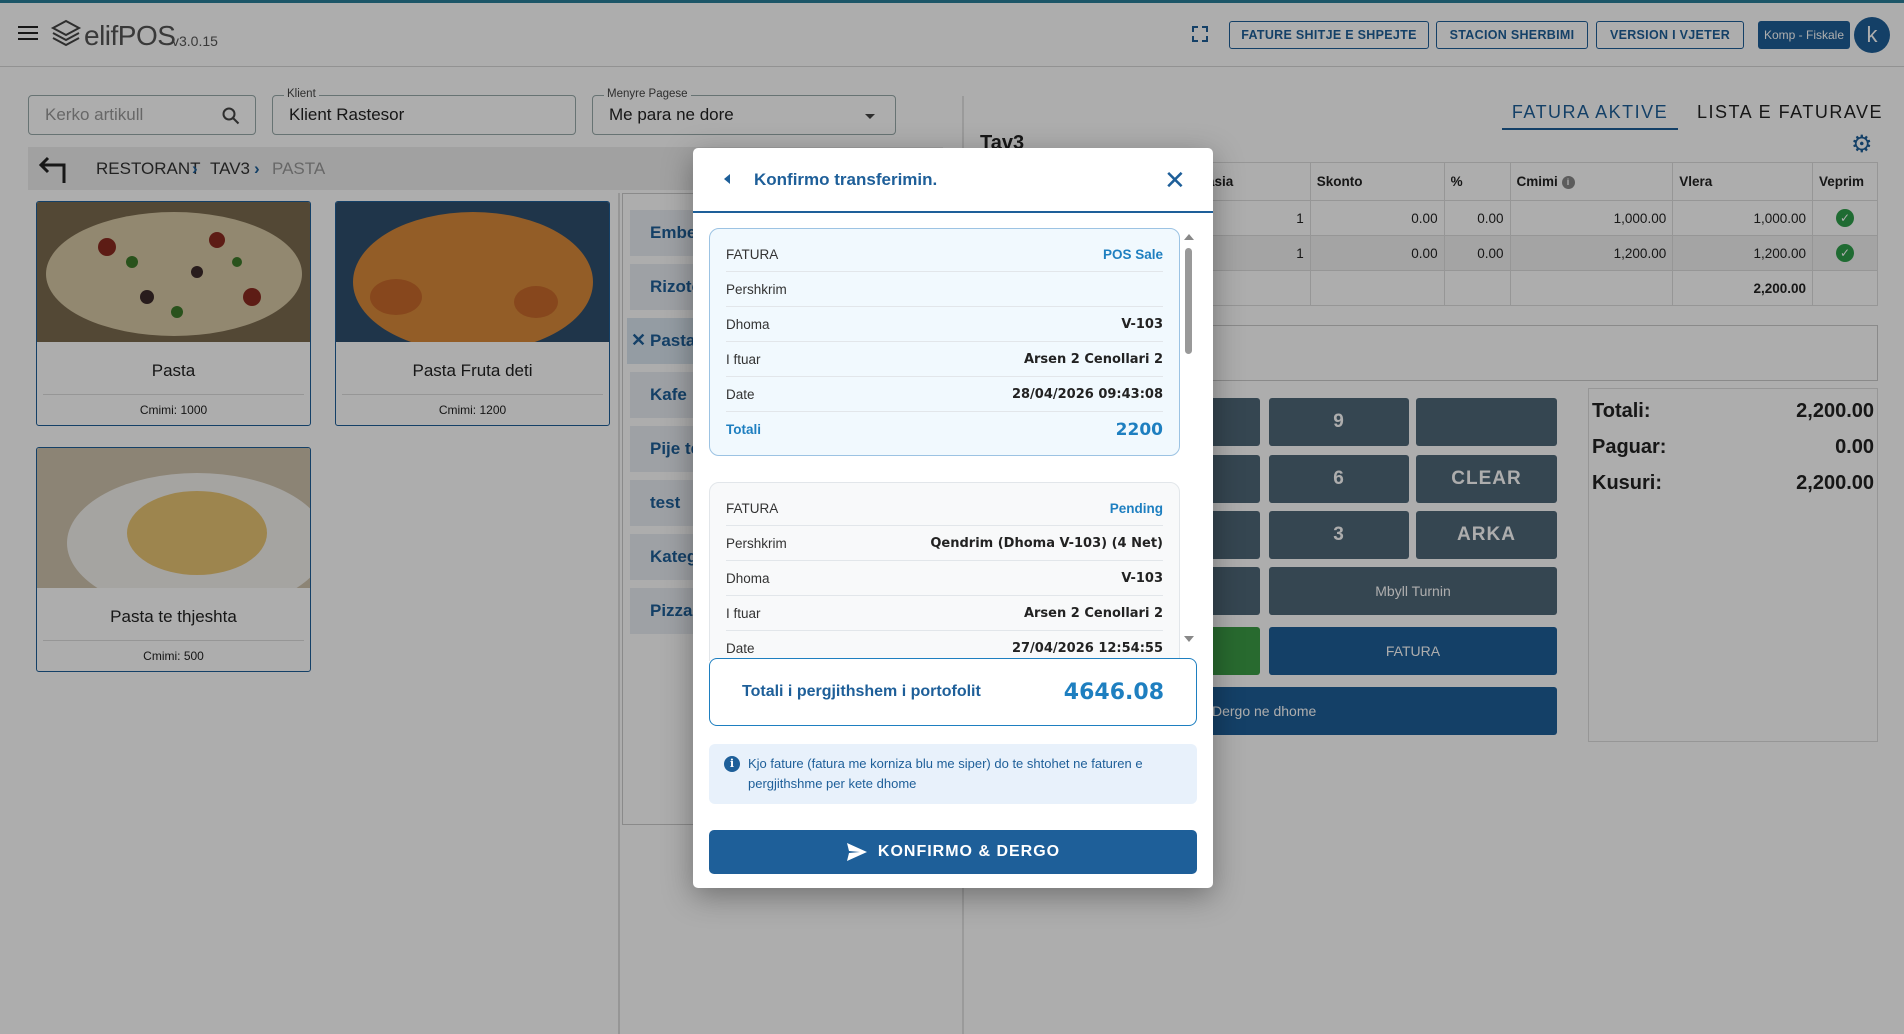 The image size is (1904, 1034). I want to click on scroll-down-arrow-icon, so click(1189, 639).